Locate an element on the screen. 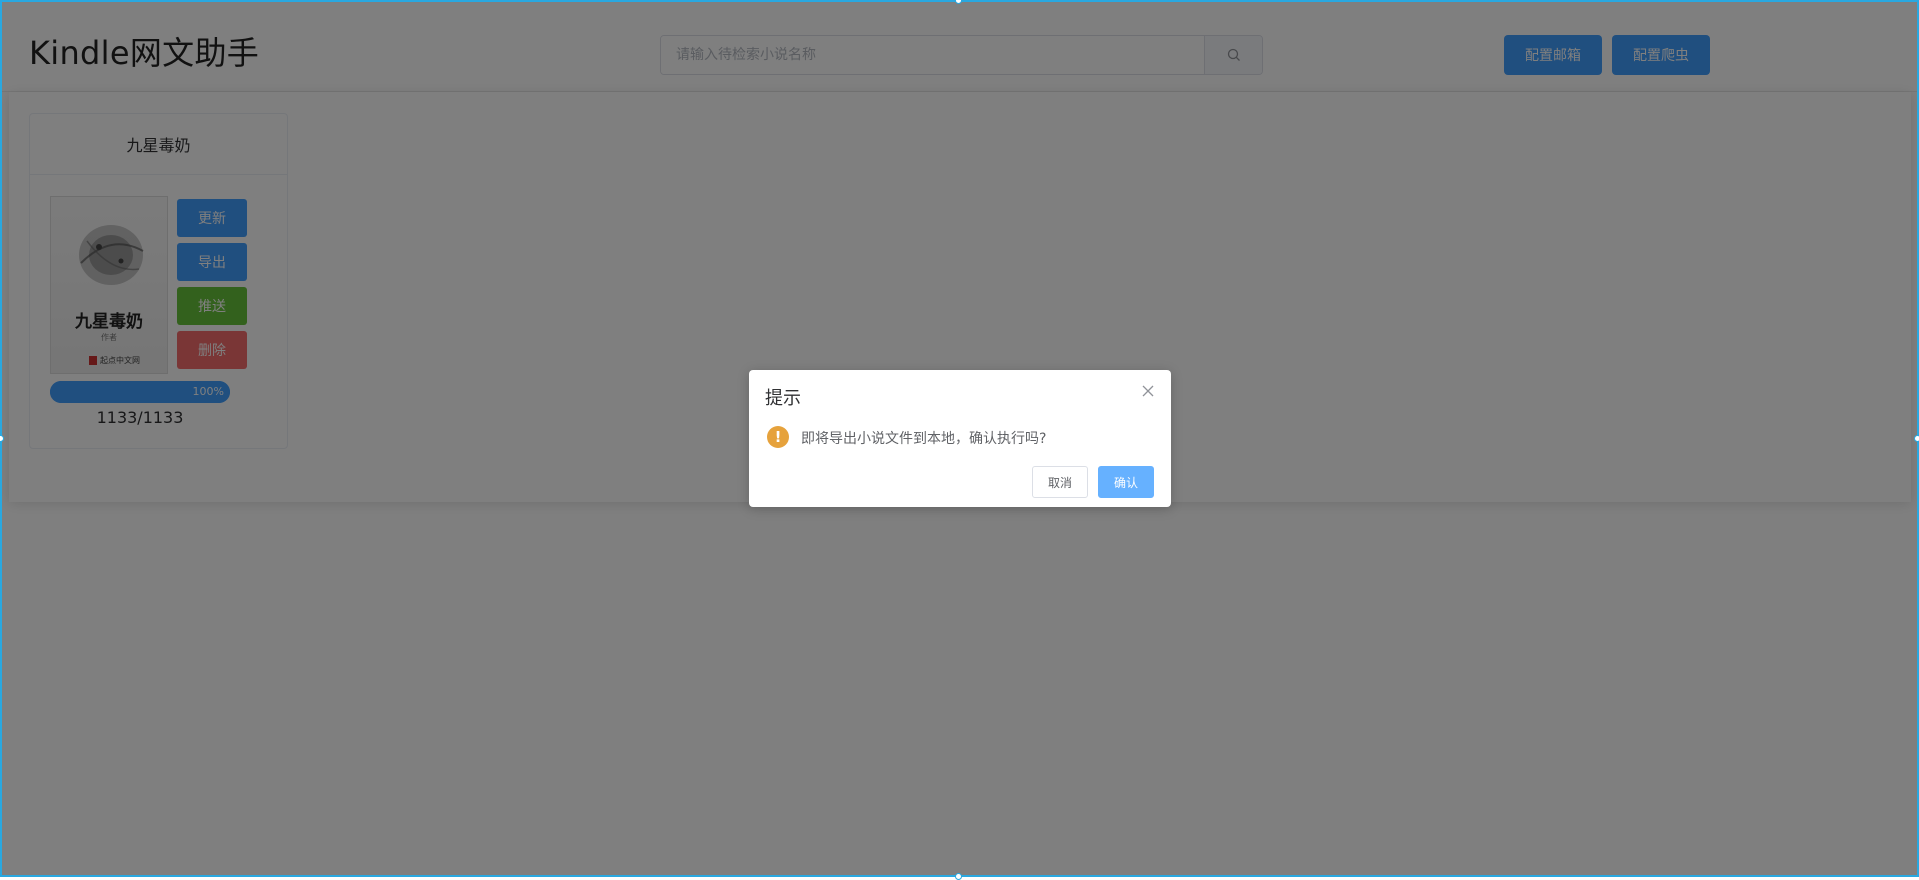  resize-handle-right is located at coordinates (1916, 438).